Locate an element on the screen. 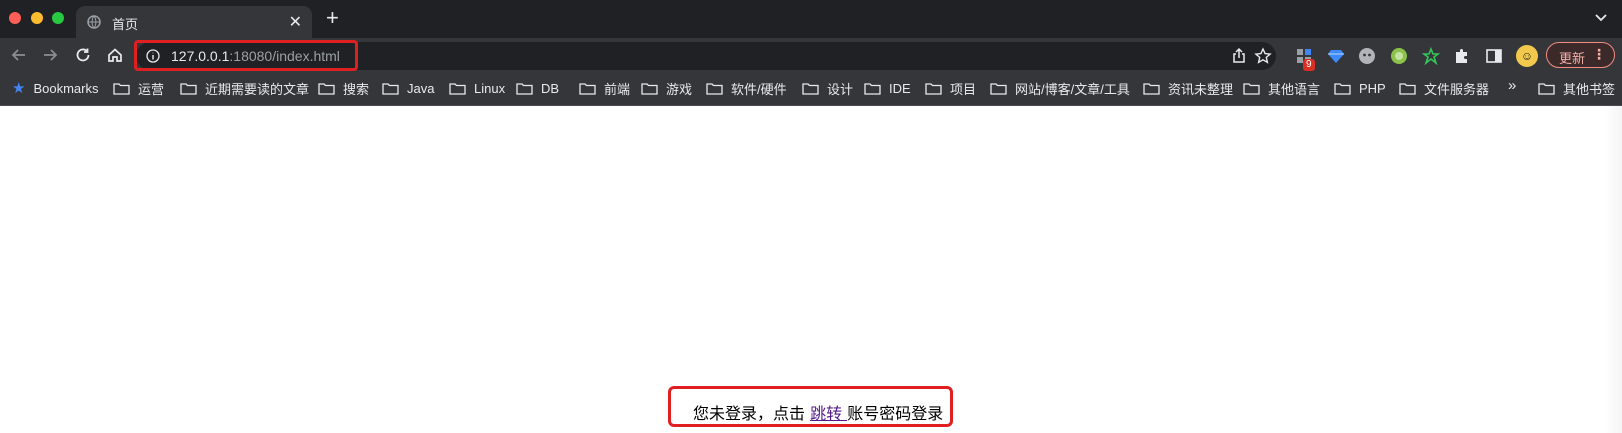  scrollbar-track is located at coordinates (1613, 269).